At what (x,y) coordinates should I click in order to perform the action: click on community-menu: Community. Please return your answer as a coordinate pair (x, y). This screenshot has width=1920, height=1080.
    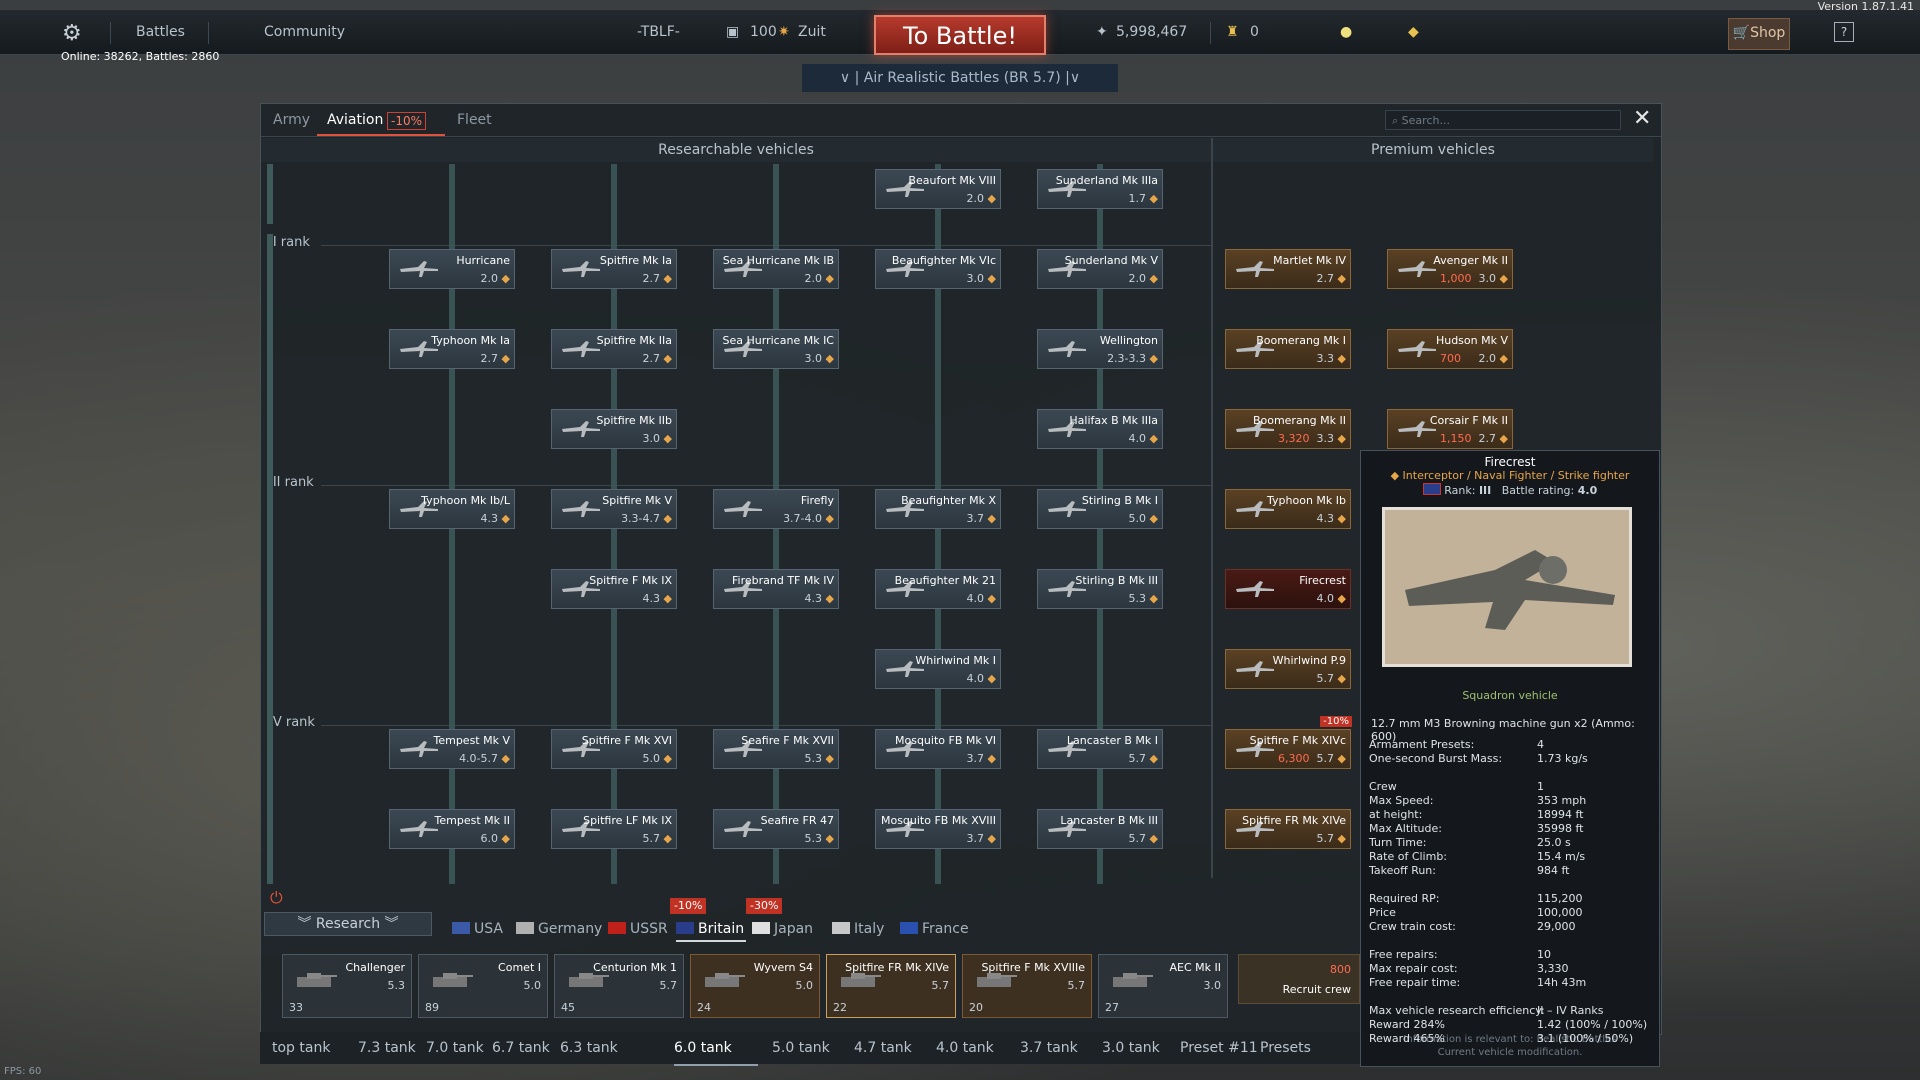
    Looking at the image, I should click on (304, 32).